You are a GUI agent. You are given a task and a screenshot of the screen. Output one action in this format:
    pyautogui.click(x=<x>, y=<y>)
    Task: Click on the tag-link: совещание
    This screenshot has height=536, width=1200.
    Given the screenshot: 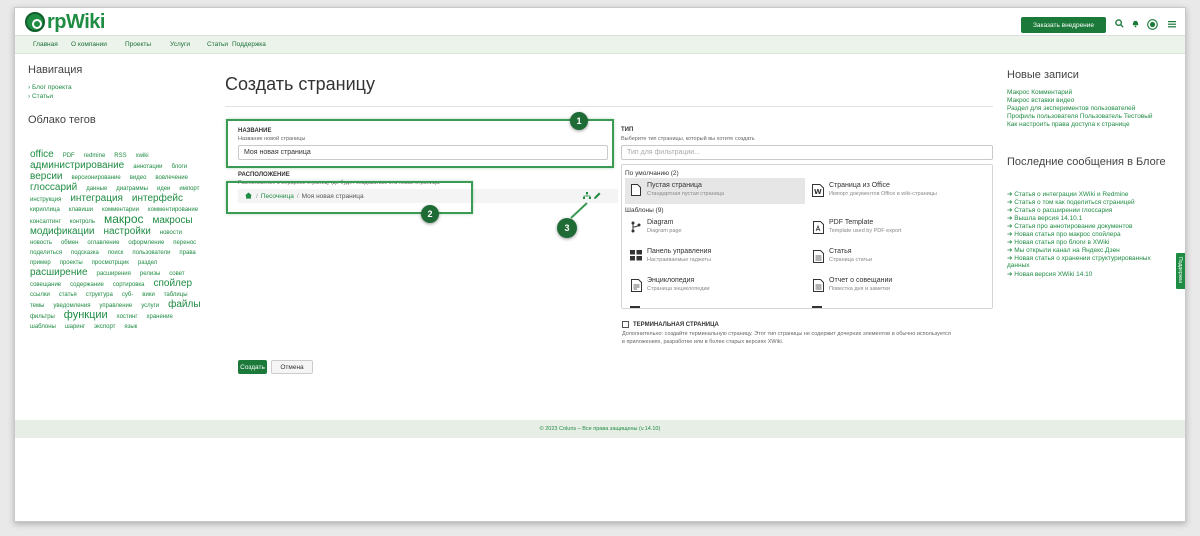 What is the action you would take?
    pyautogui.click(x=45, y=285)
    